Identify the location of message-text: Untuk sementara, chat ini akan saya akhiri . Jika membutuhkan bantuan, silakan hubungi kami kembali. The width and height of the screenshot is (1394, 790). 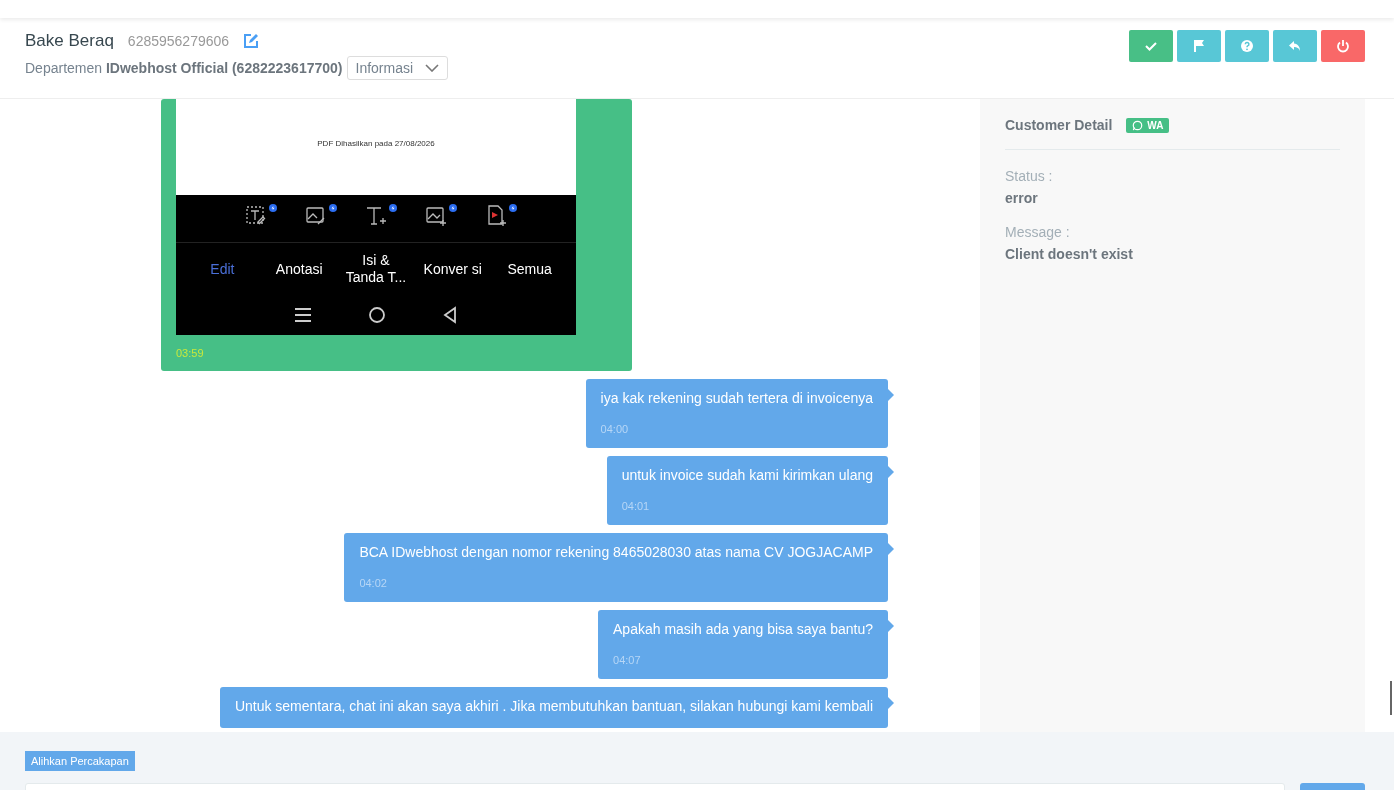
(553, 706).